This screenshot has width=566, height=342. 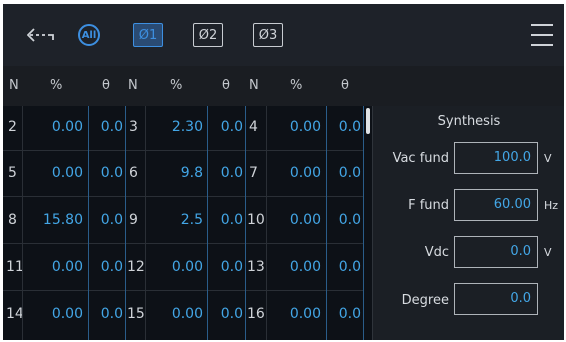 What do you see at coordinates (133, 173) in the screenshot?
I see `harmonic-number: 6` at bounding box center [133, 173].